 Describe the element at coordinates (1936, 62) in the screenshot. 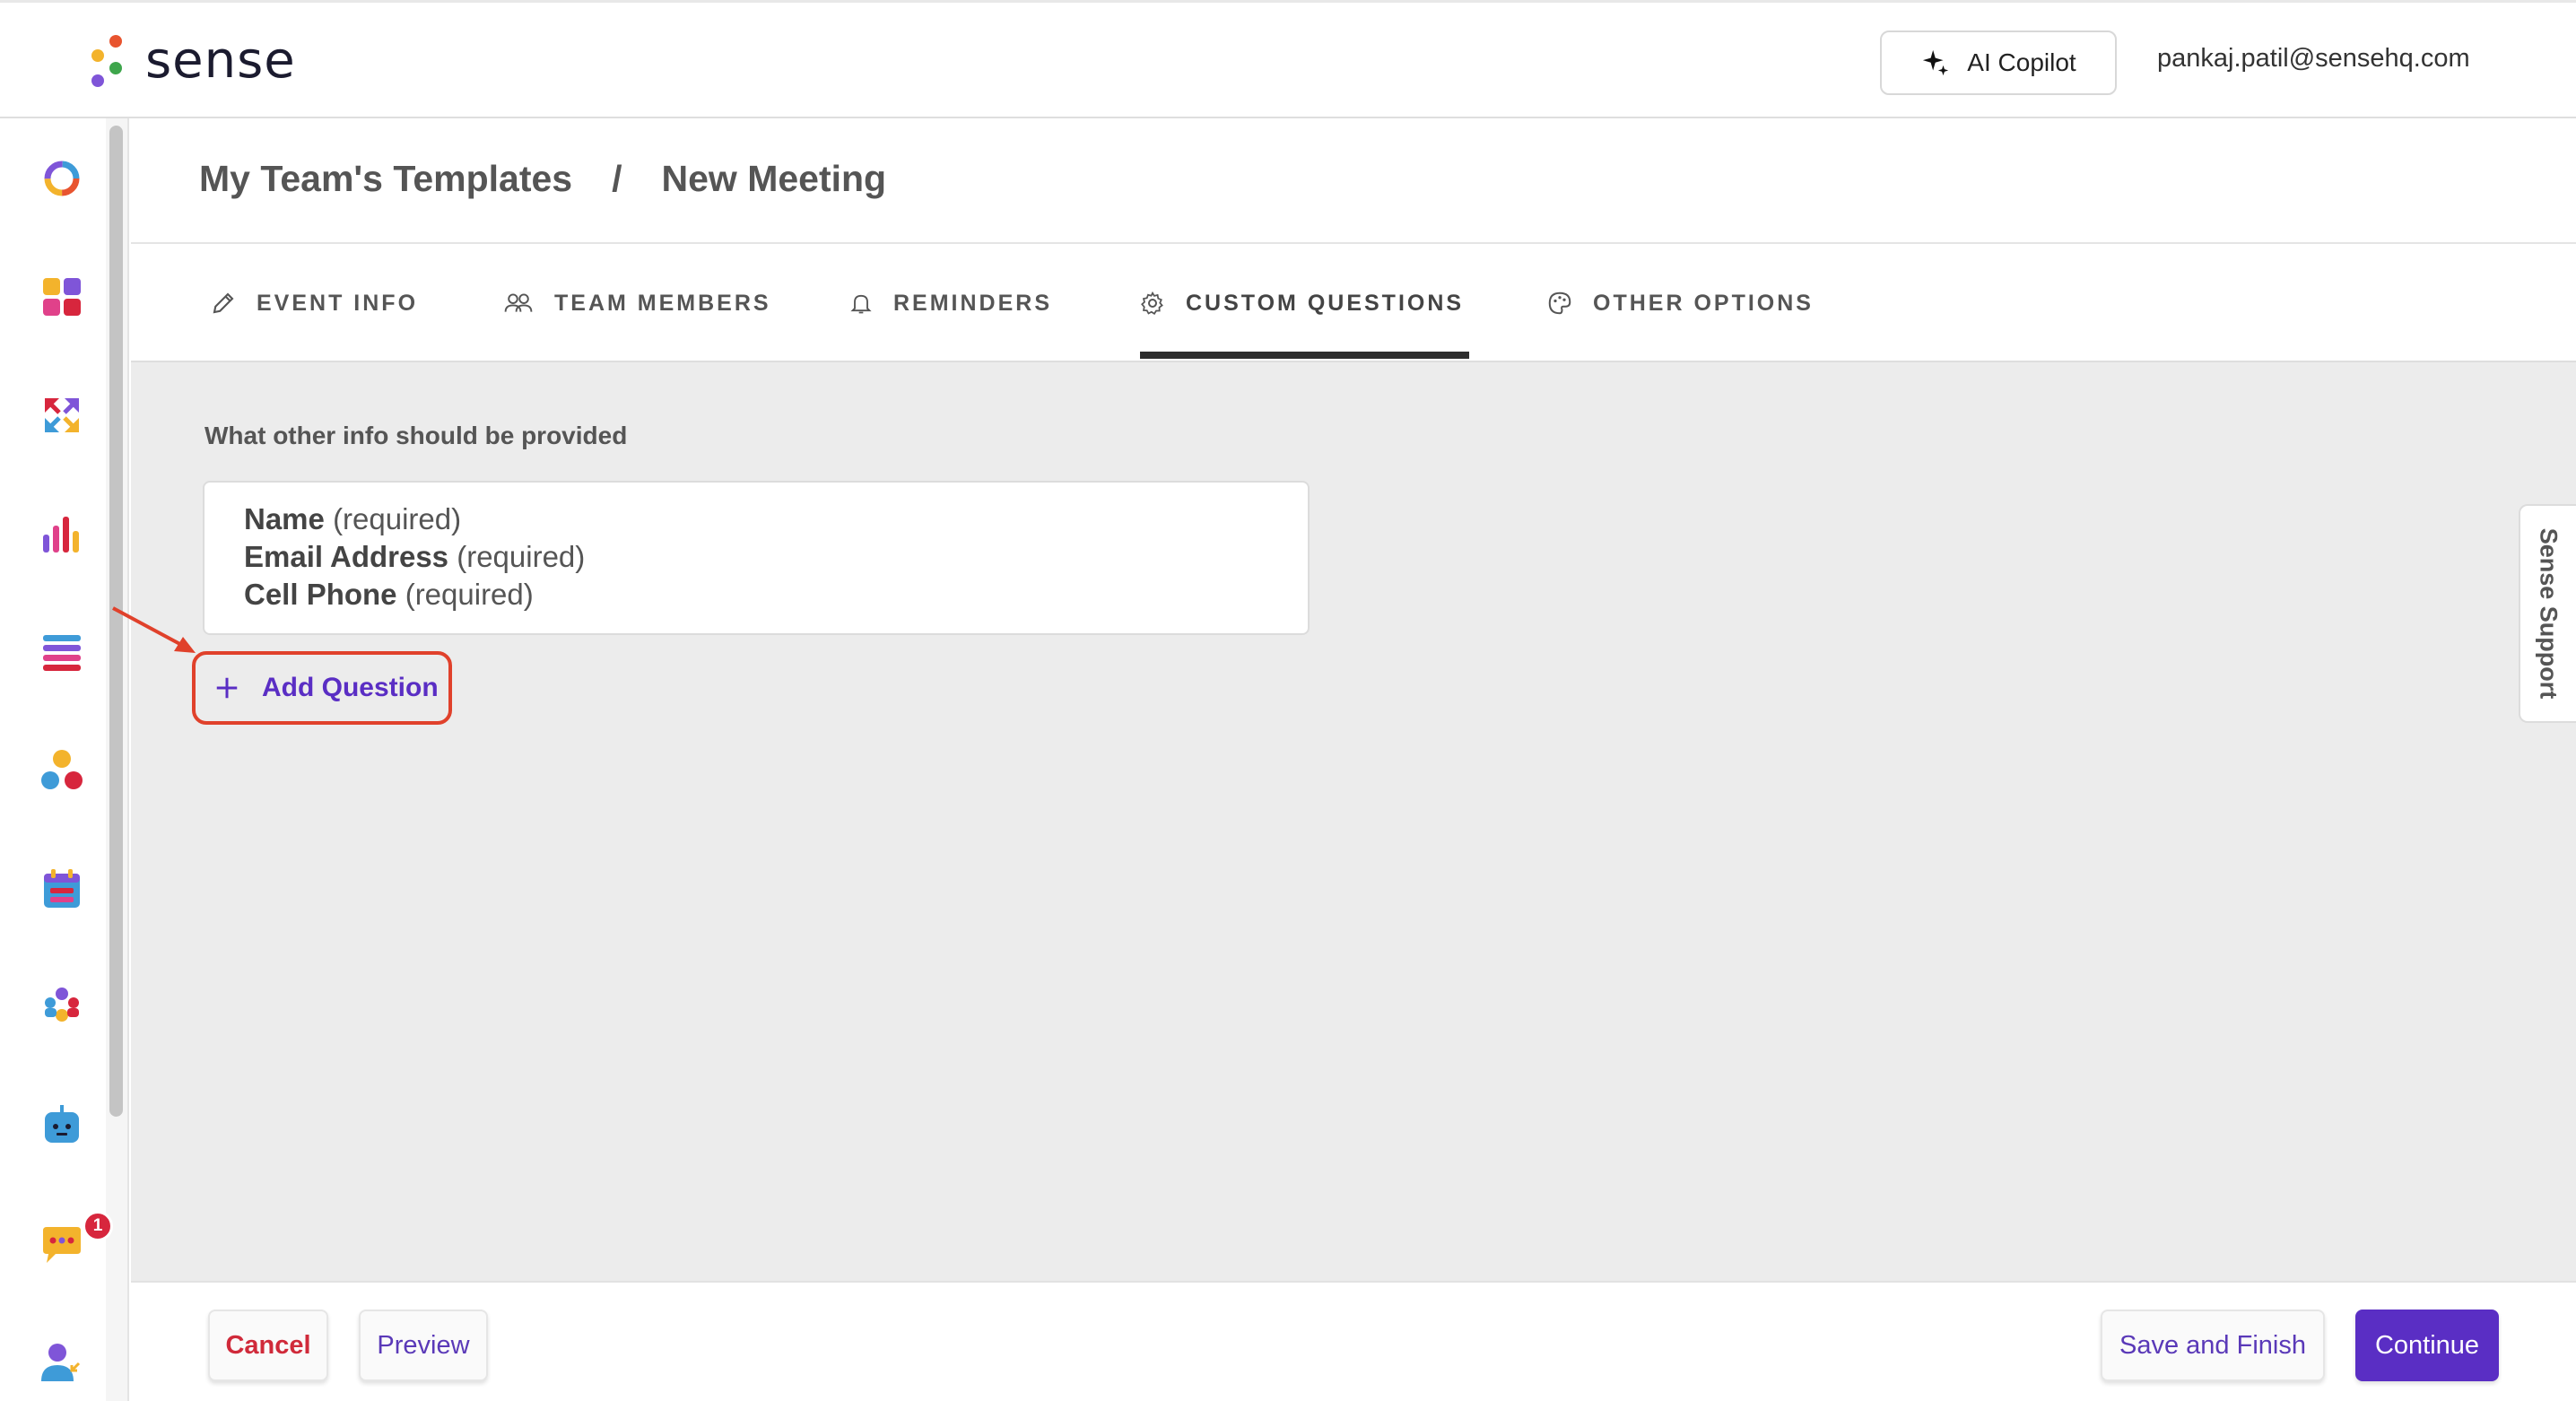

I see `sparkle-icon` at that location.